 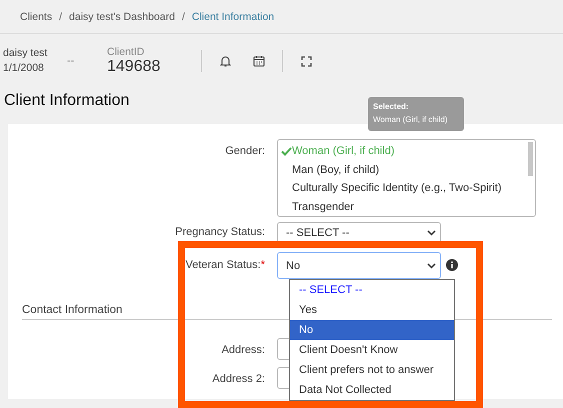 I want to click on client-id-value: 149688, so click(x=134, y=67).